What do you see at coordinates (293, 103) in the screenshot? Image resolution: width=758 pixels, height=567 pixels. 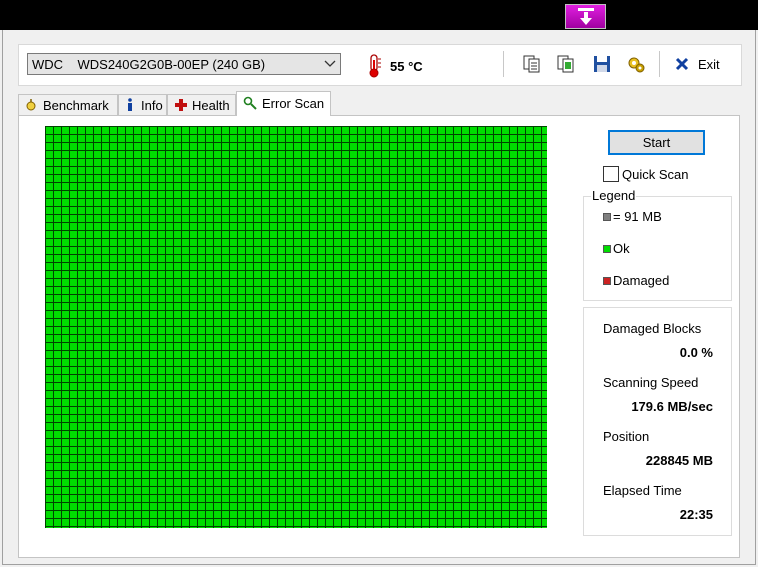 I see `tab-label: Error Scan` at bounding box center [293, 103].